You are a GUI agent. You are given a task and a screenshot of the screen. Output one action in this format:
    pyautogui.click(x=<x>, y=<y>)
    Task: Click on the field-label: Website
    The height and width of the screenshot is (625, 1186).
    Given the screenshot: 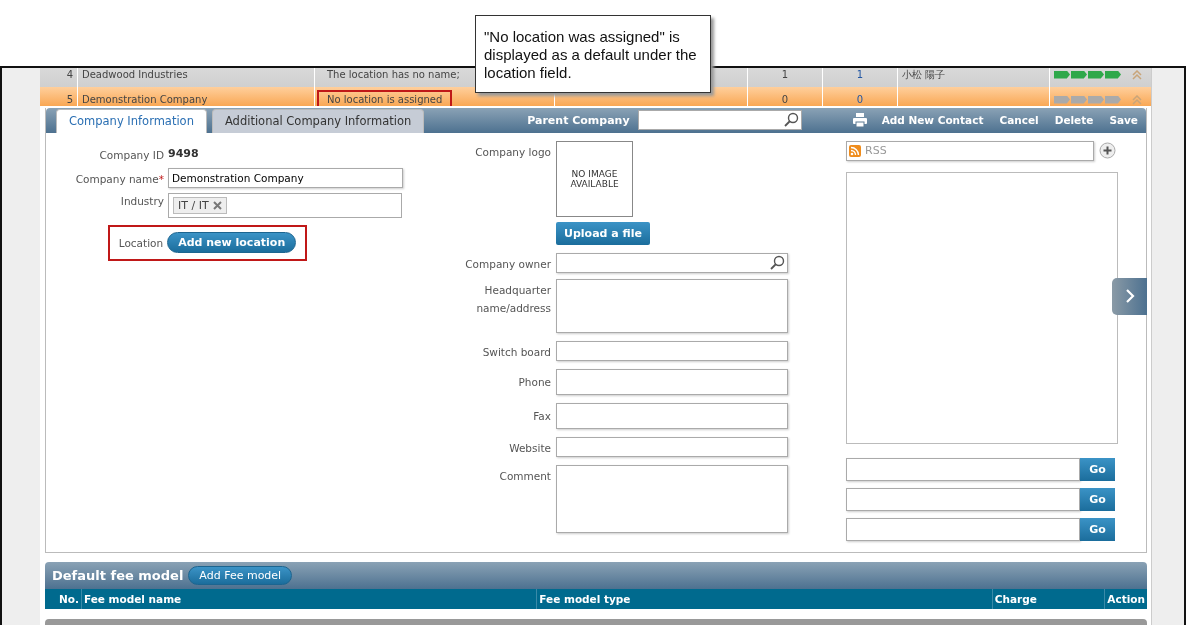 What is the action you would take?
    pyautogui.click(x=530, y=448)
    